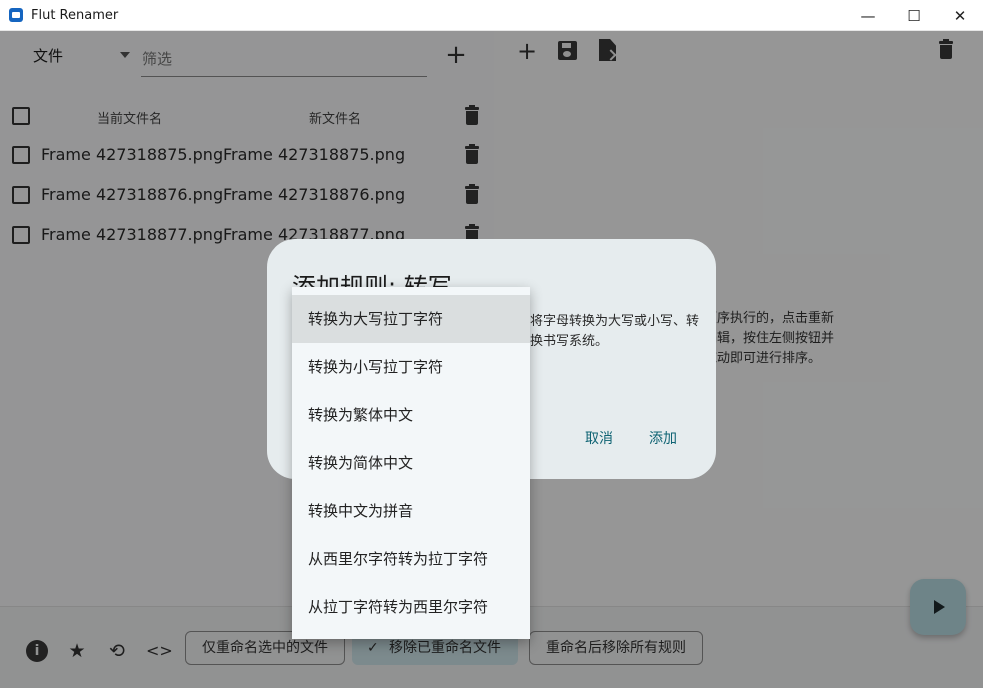 This screenshot has width=983, height=688. What do you see at coordinates (411, 559) in the screenshot?
I see `menu-item-cyrillic-to-latin: 从西里尔字符转为拉丁字符` at bounding box center [411, 559].